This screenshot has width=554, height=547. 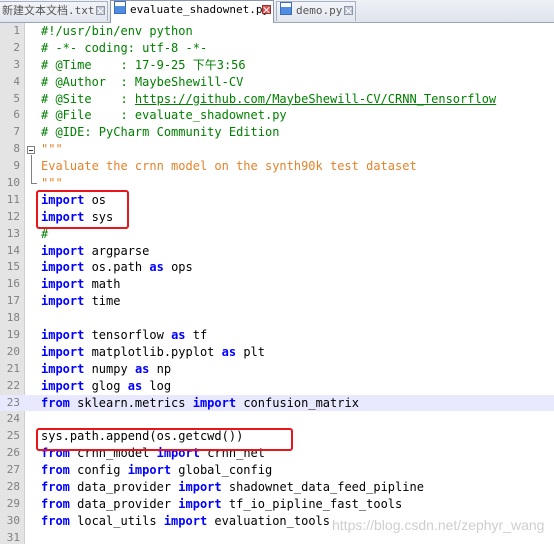 What do you see at coordinates (277, 267) in the screenshot?
I see `code-line: 15 import os.path as ops` at bounding box center [277, 267].